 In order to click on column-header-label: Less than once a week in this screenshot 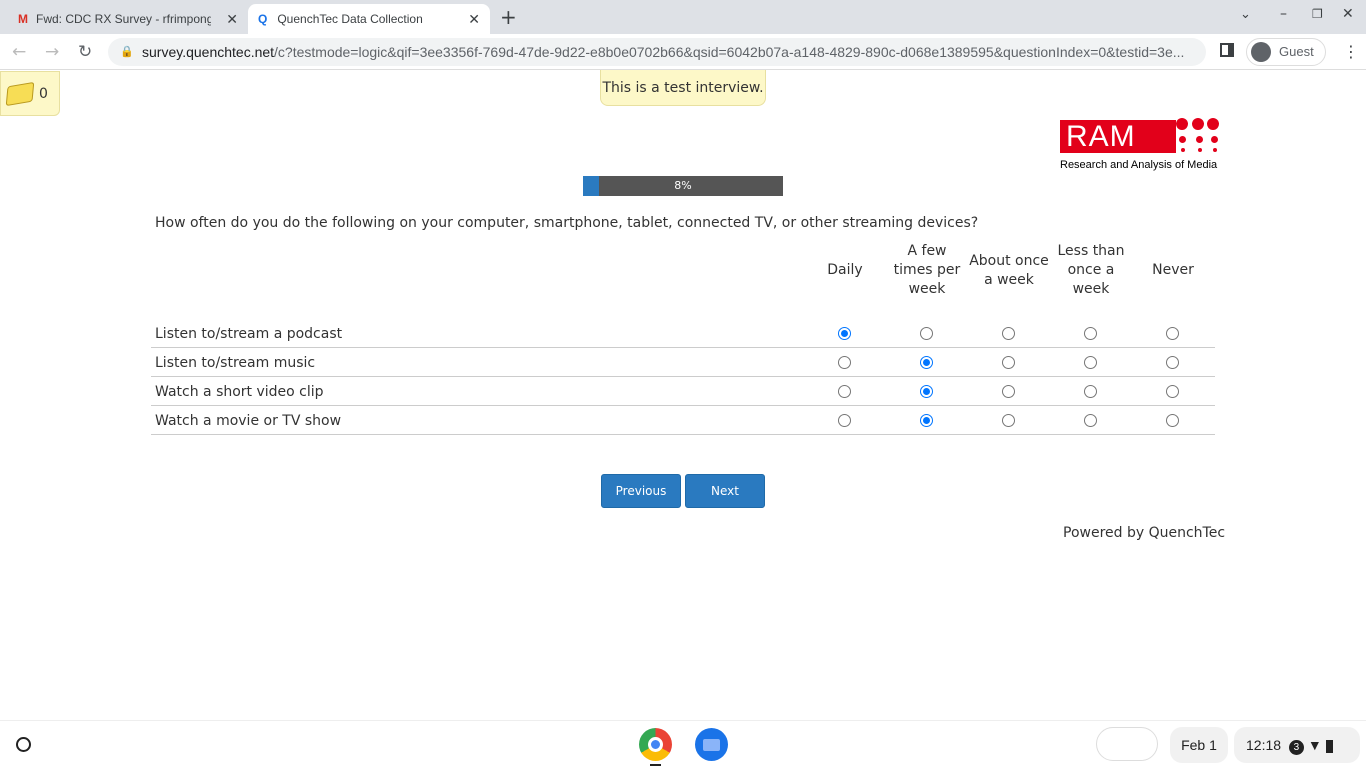, I will do `click(1091, 270)`.